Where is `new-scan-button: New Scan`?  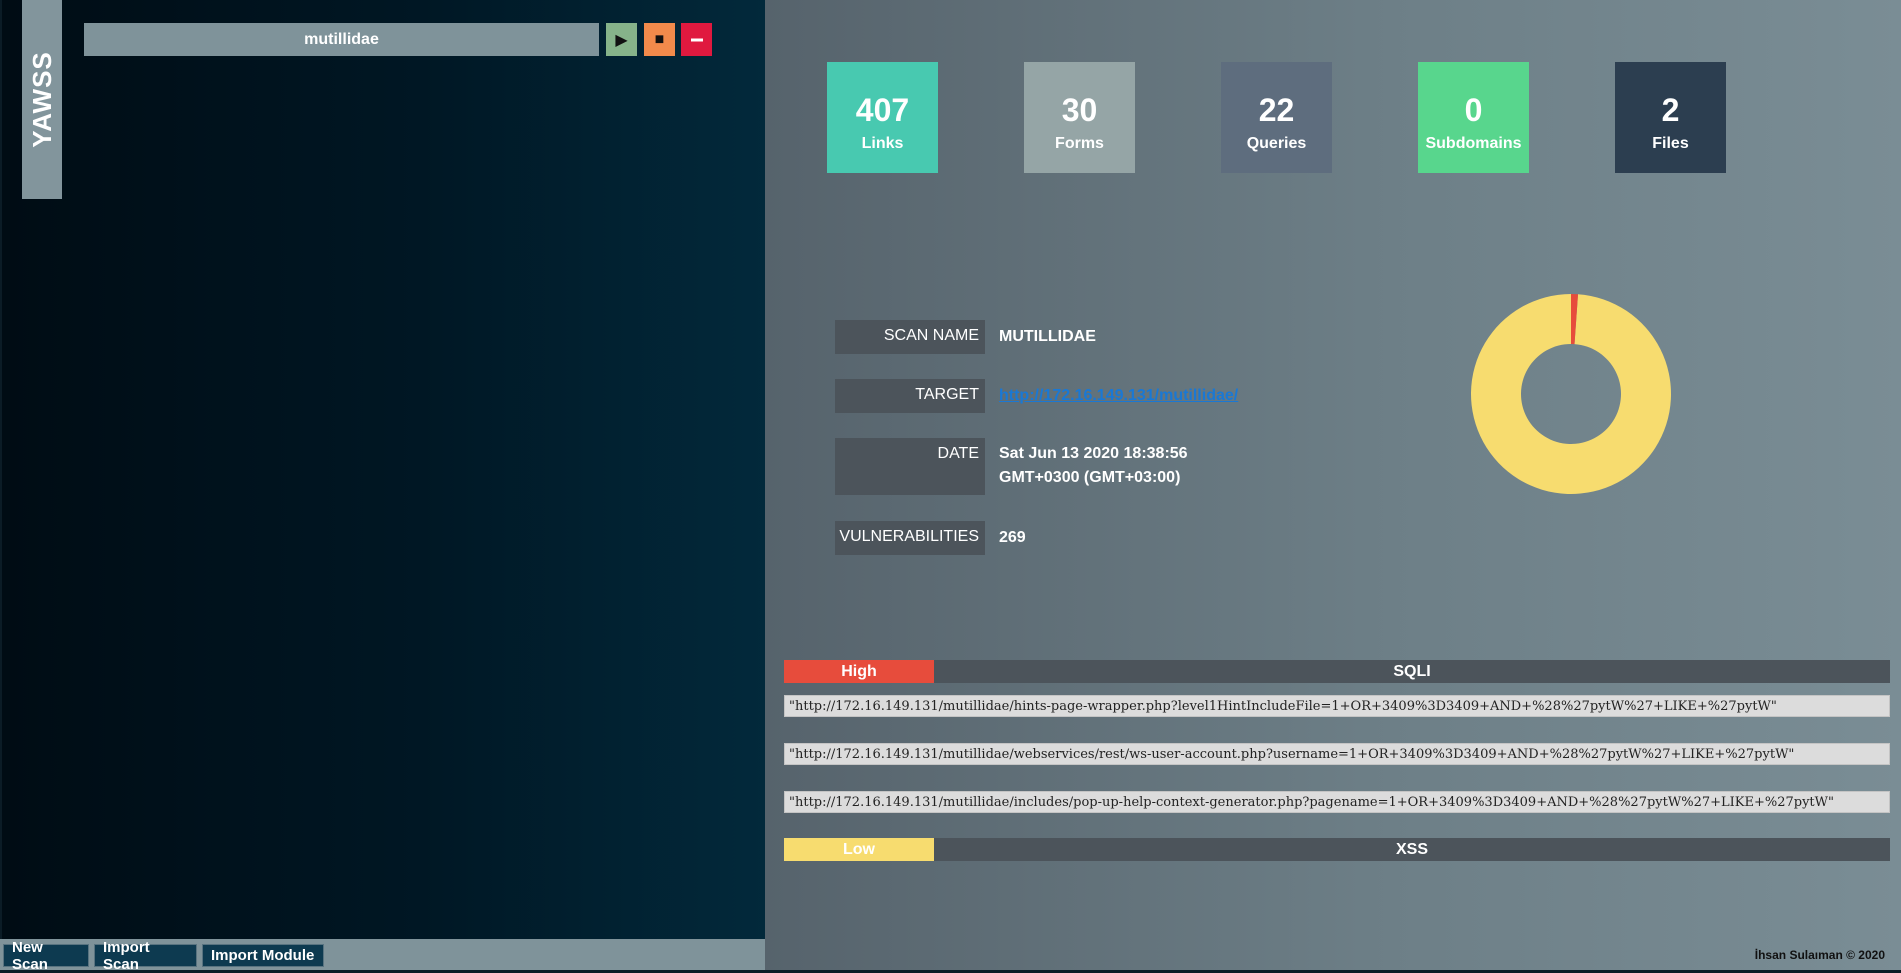
new-scan-button: New Scan is located at coordinates (46, 956).